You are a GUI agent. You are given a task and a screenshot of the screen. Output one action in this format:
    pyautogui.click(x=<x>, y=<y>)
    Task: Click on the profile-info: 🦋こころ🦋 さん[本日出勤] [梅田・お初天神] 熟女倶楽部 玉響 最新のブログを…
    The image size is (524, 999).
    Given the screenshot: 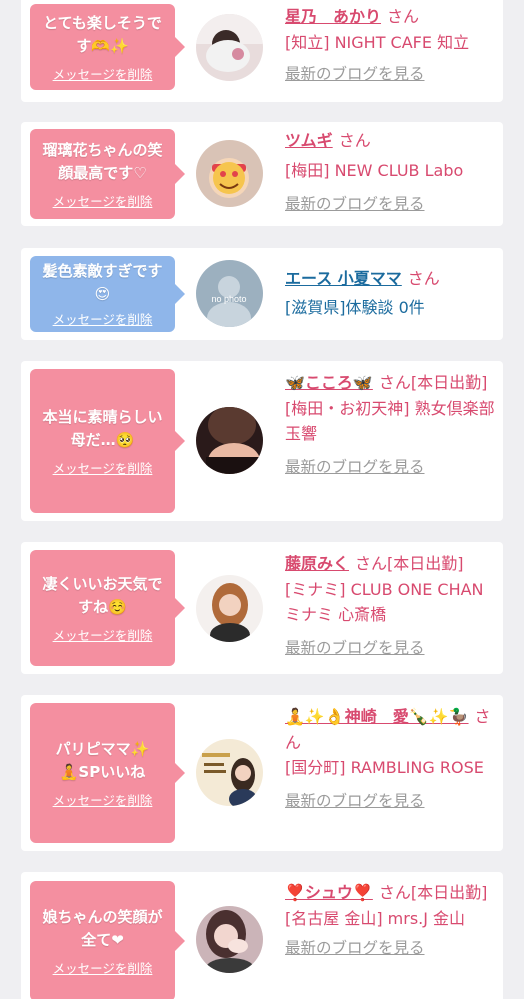 What is the action you would take?
    pyautogui.click(x=391, y=425)
    